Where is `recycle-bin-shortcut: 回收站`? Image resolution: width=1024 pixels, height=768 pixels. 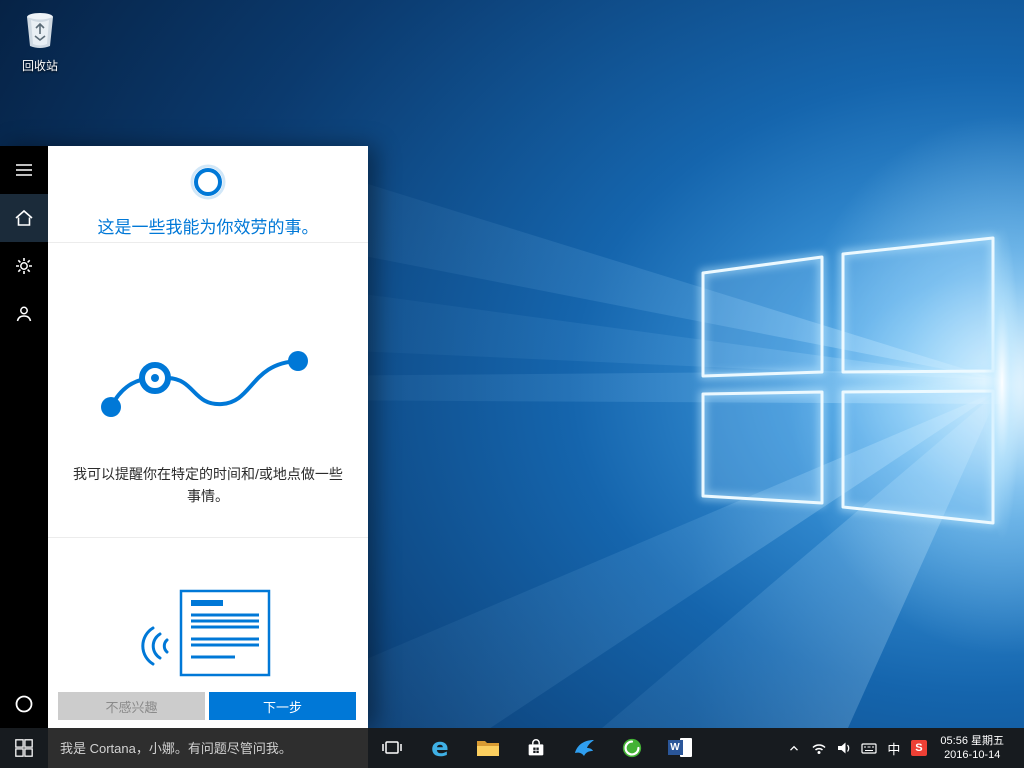
recycle-bin-shortcut: 回收站 is located at coordinates (40, 42).